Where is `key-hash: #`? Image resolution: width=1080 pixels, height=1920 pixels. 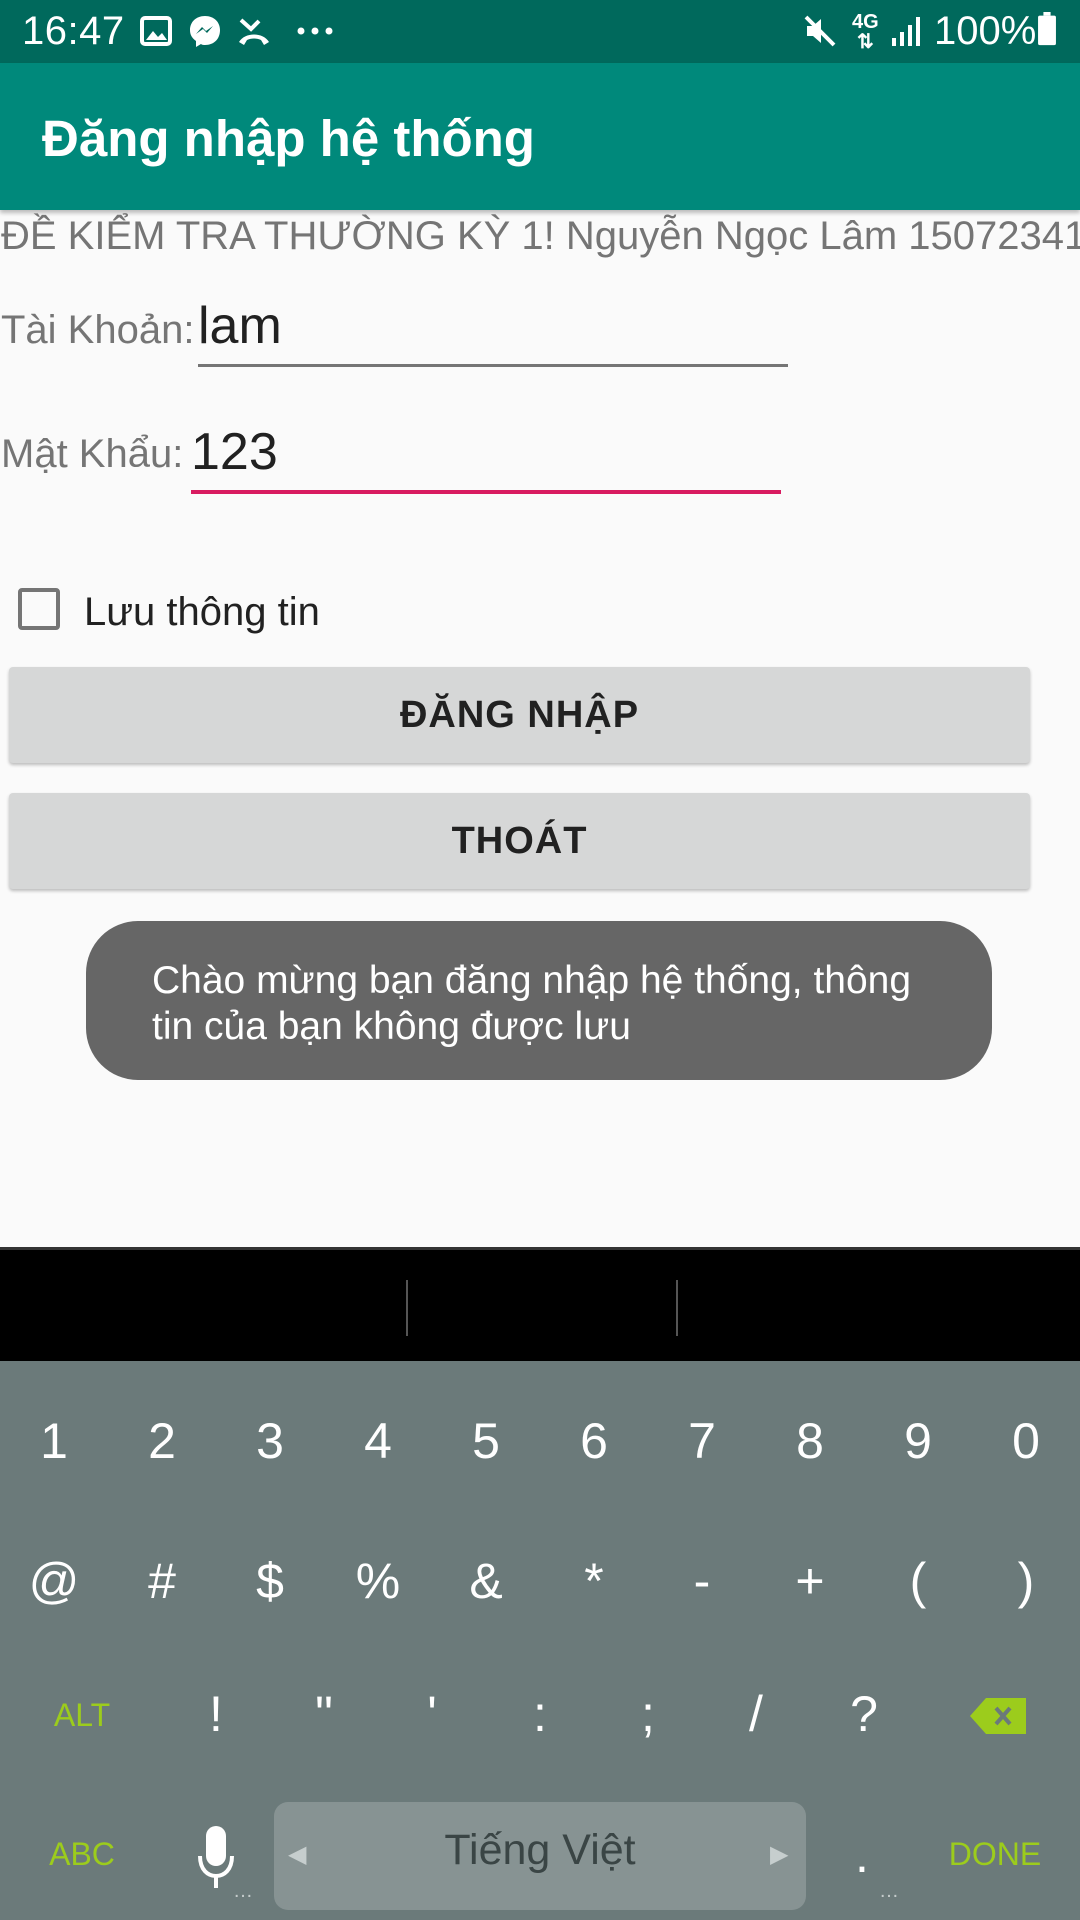 key-hash: # is located at coordinates (162, 1581).